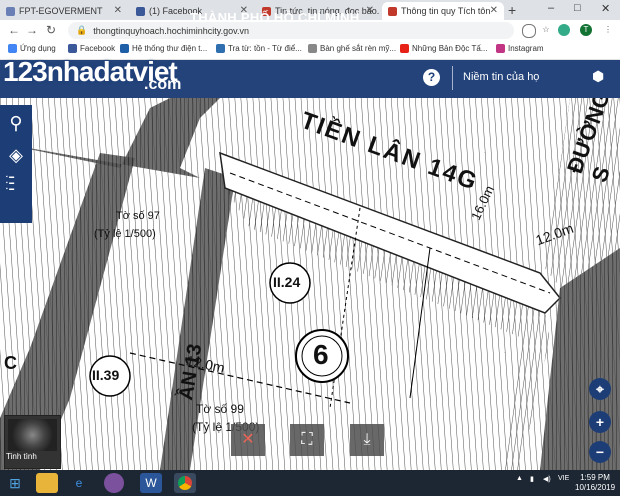 This screenshot has height=496, width=620. Describe the element at coordinates (546, 30) in the screenshot. I see `bookmark-star-icon: ☆` at that location.